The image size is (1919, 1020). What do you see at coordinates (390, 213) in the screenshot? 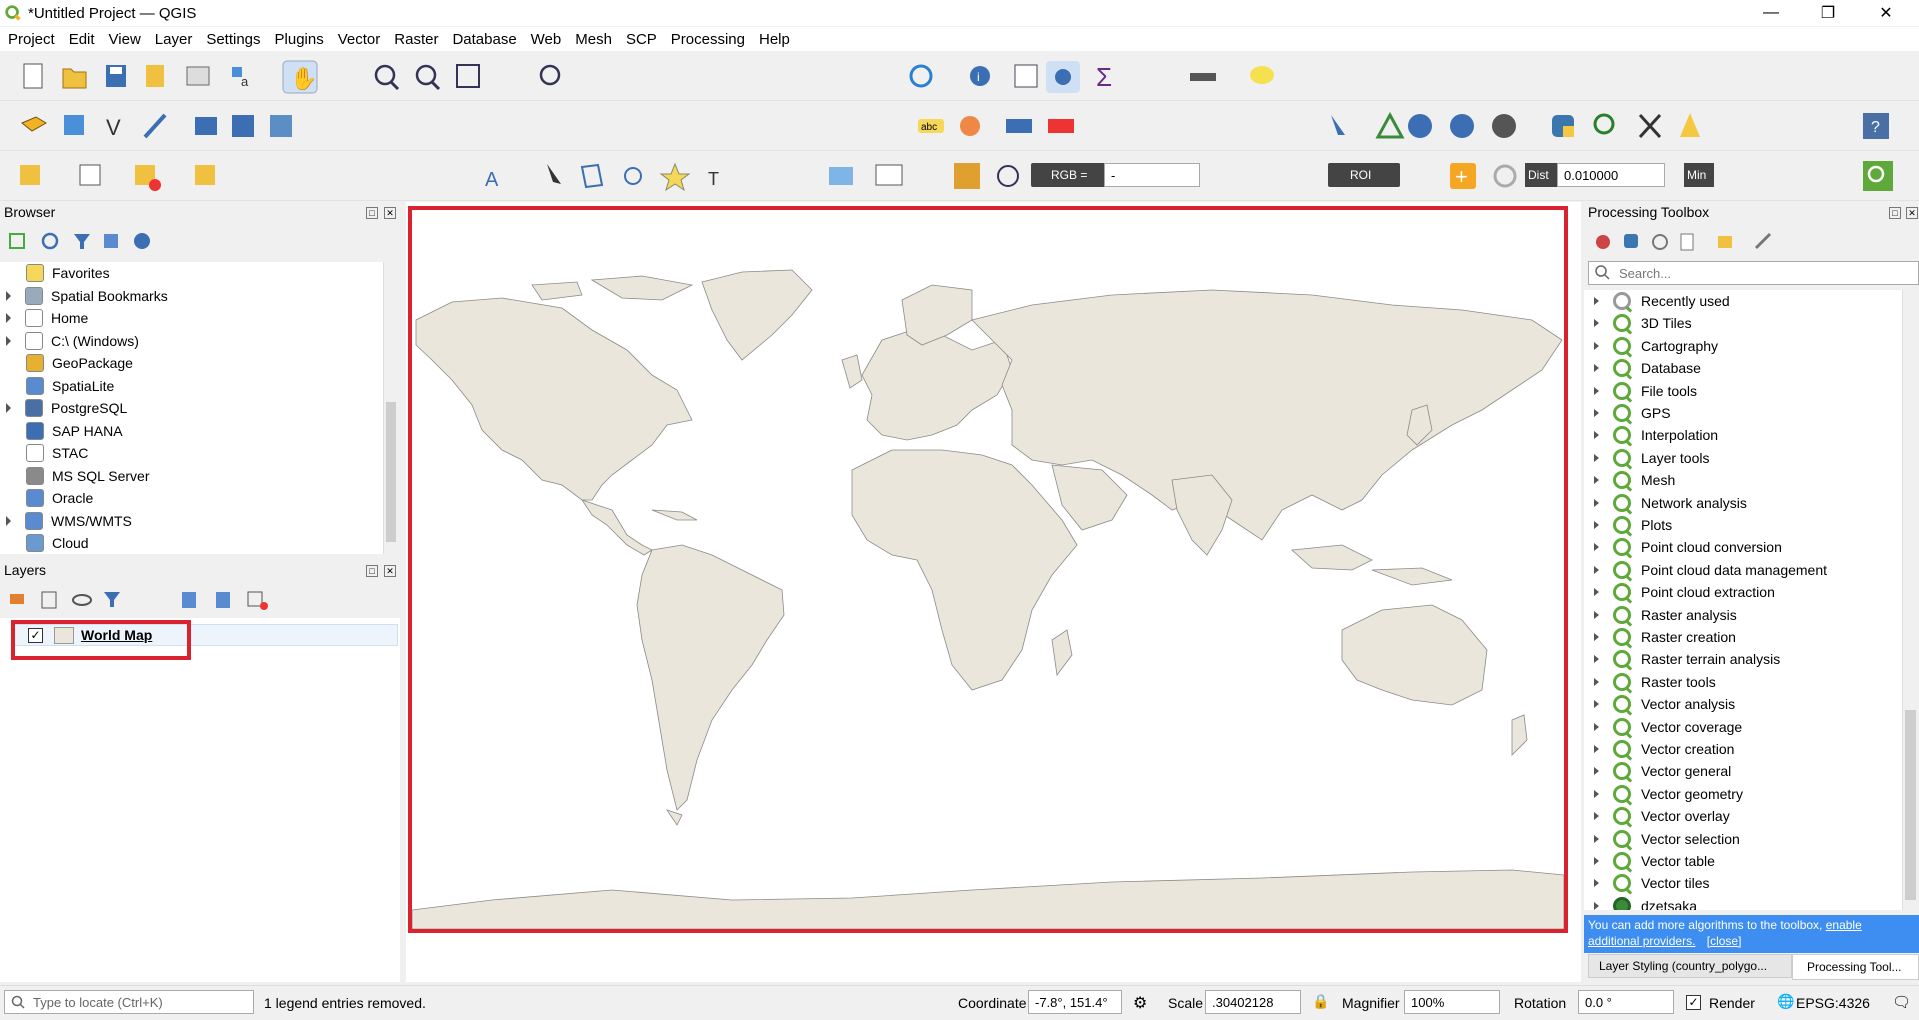
I see `close-browser-button: ✕` at bounding box center [390, 213].